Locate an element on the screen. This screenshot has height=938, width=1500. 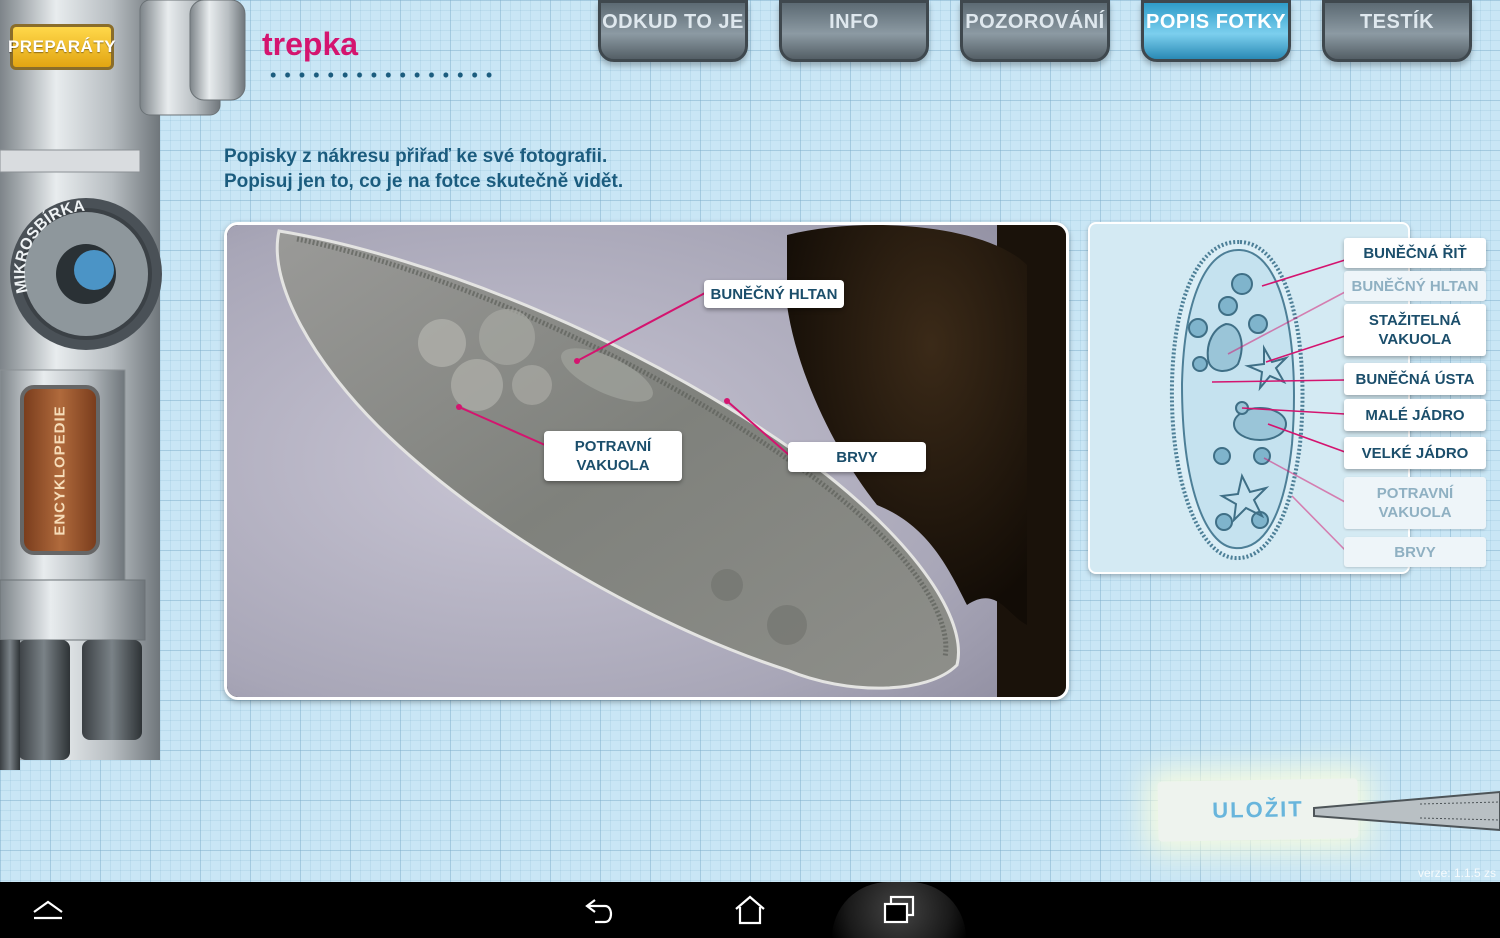
title-underline-dots is located at coordinates (381, 75).